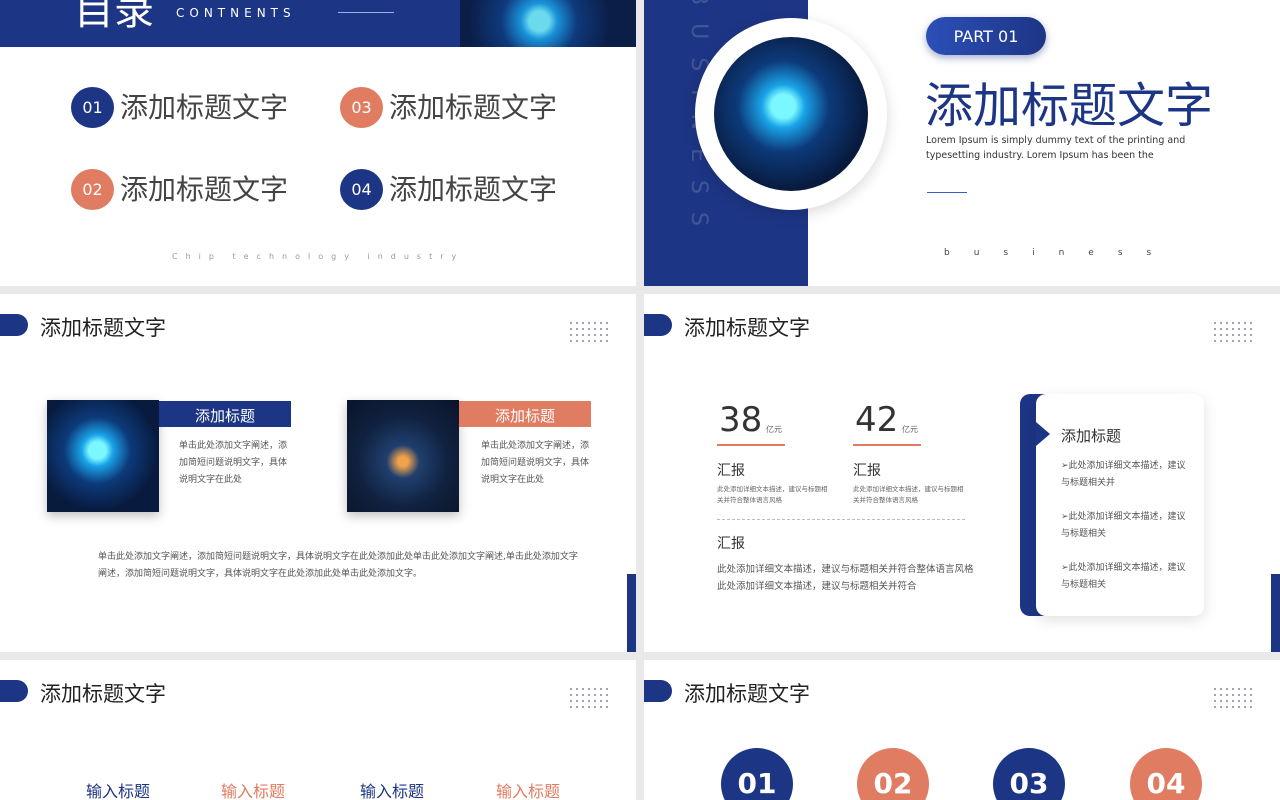  What do you see at coordinates (92, 107) in the screenshot?
I see `item-number-01: 01` at bounding box center [92, 107].